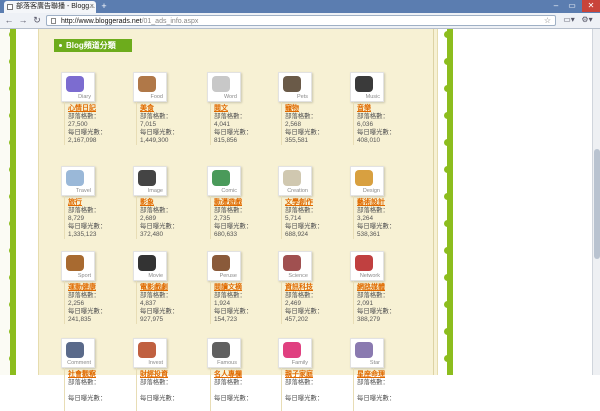 This screenshot has width=600, height=411. I want to click on views-count: 538,361, so click(369, 234).